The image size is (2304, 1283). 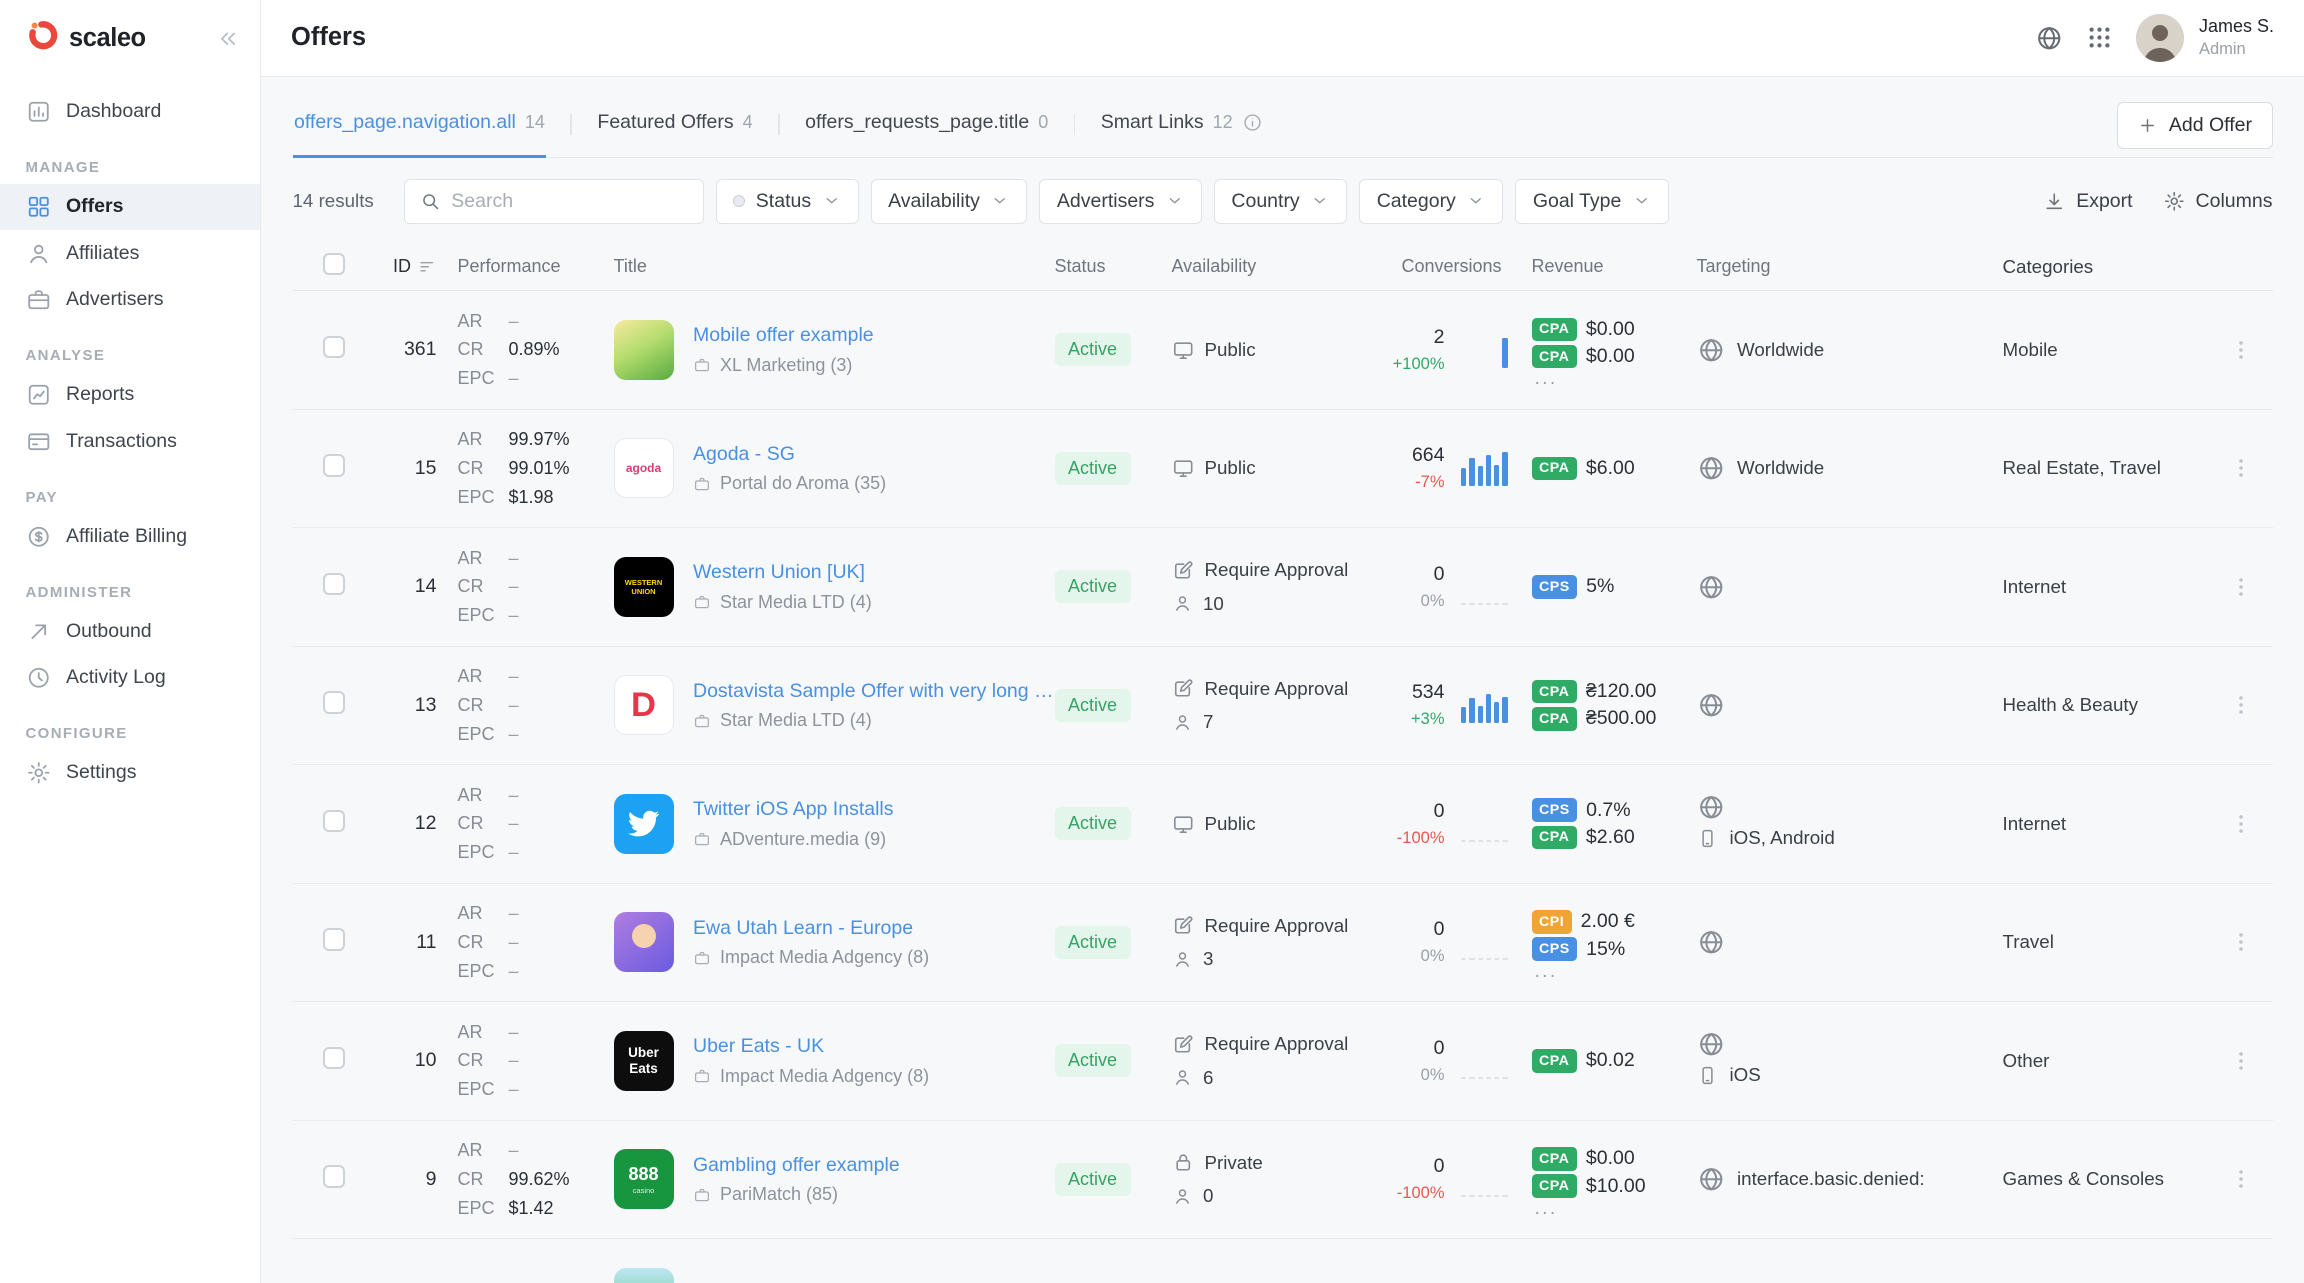 What do you see at coordinates (420, 134) in the screenshot?
I see `tab-offers-page-navigation-all: offers_page.navigation.all 14` at bounding box center [420, 134].